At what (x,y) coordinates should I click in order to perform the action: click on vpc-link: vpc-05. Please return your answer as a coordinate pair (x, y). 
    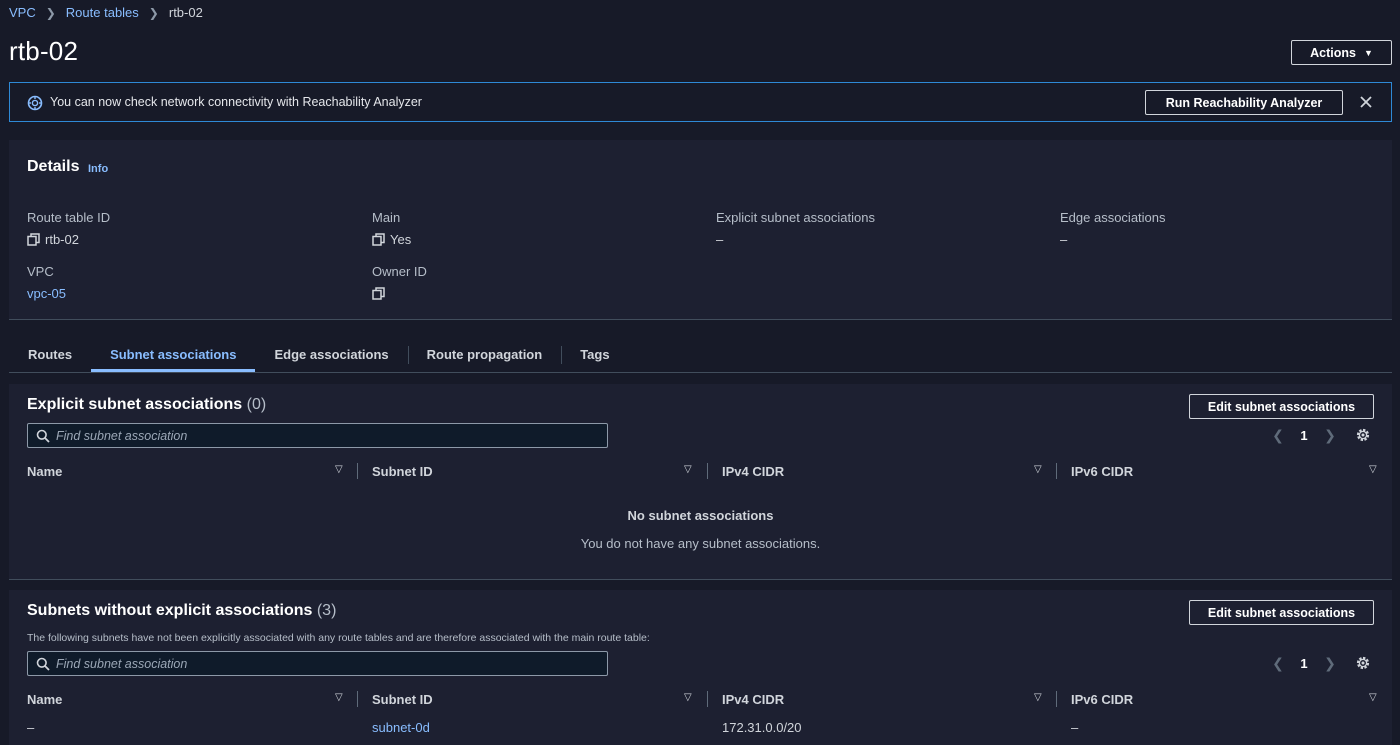
    Looking at the image, I should click on (46, 293).